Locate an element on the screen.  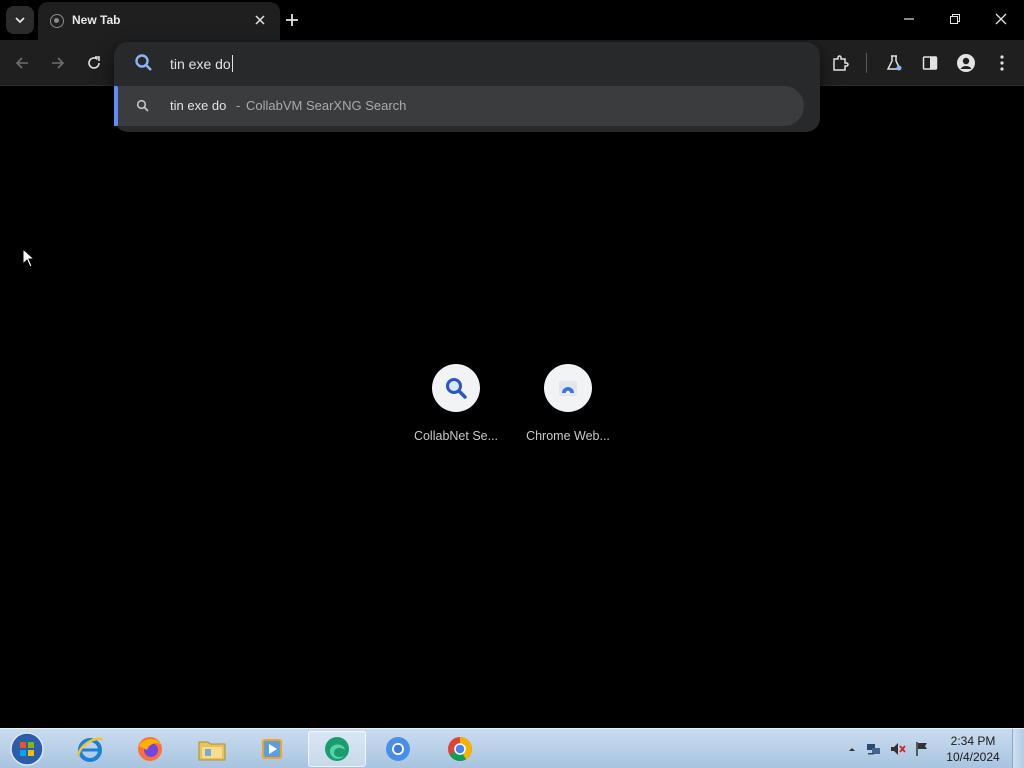
avatar-icon is located at coordinates (966, 63).